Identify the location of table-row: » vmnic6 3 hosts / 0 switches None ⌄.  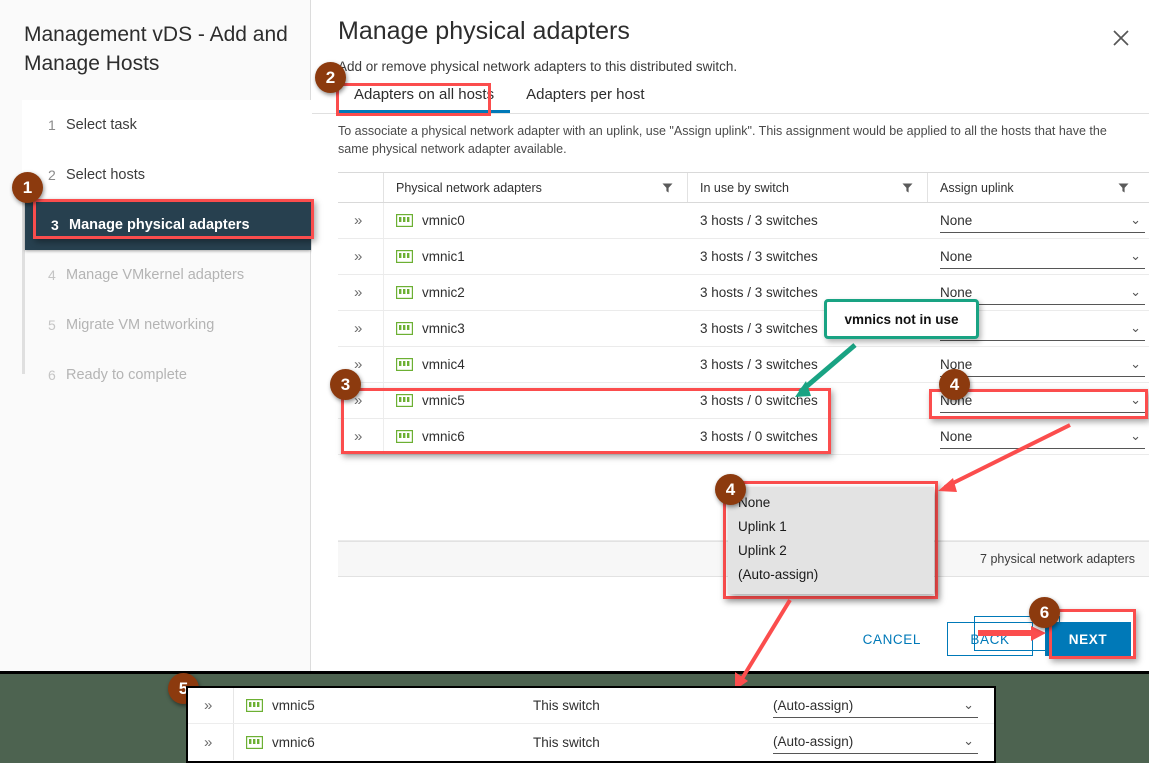
(743, 437).